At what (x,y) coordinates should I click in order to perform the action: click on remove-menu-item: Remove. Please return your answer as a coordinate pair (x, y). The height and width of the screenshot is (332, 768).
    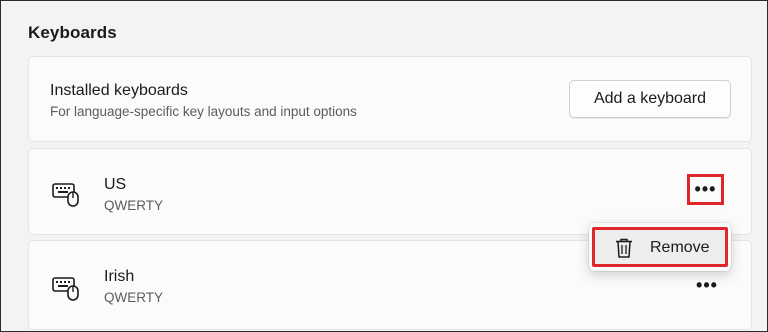
    Looking at the image, I should click on (660, 247).